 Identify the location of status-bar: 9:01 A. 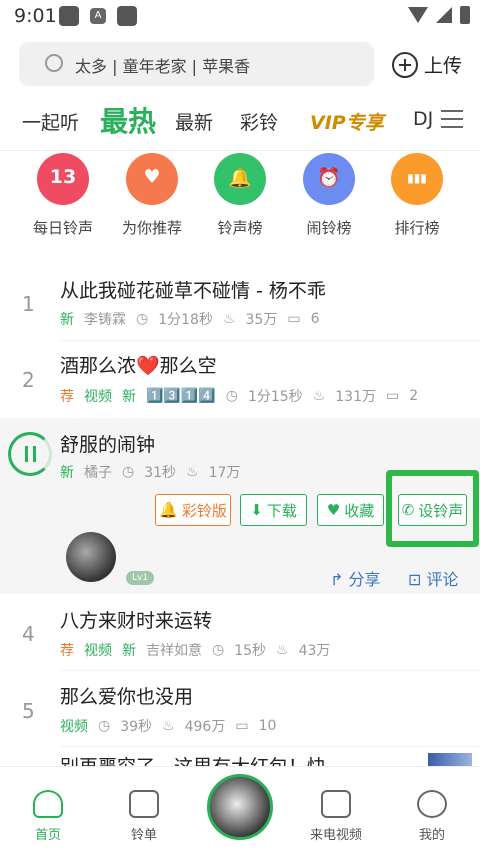
(240, 17).